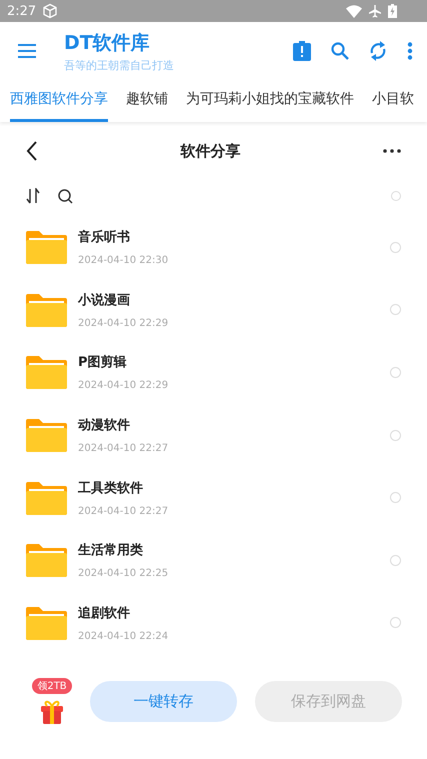 This screenshot has height=759, width=427. Describe the element at coordinates (270, 101) in the screenshot. I see `tab: 为可玛莉小姐找的宝藏软件` at that location.